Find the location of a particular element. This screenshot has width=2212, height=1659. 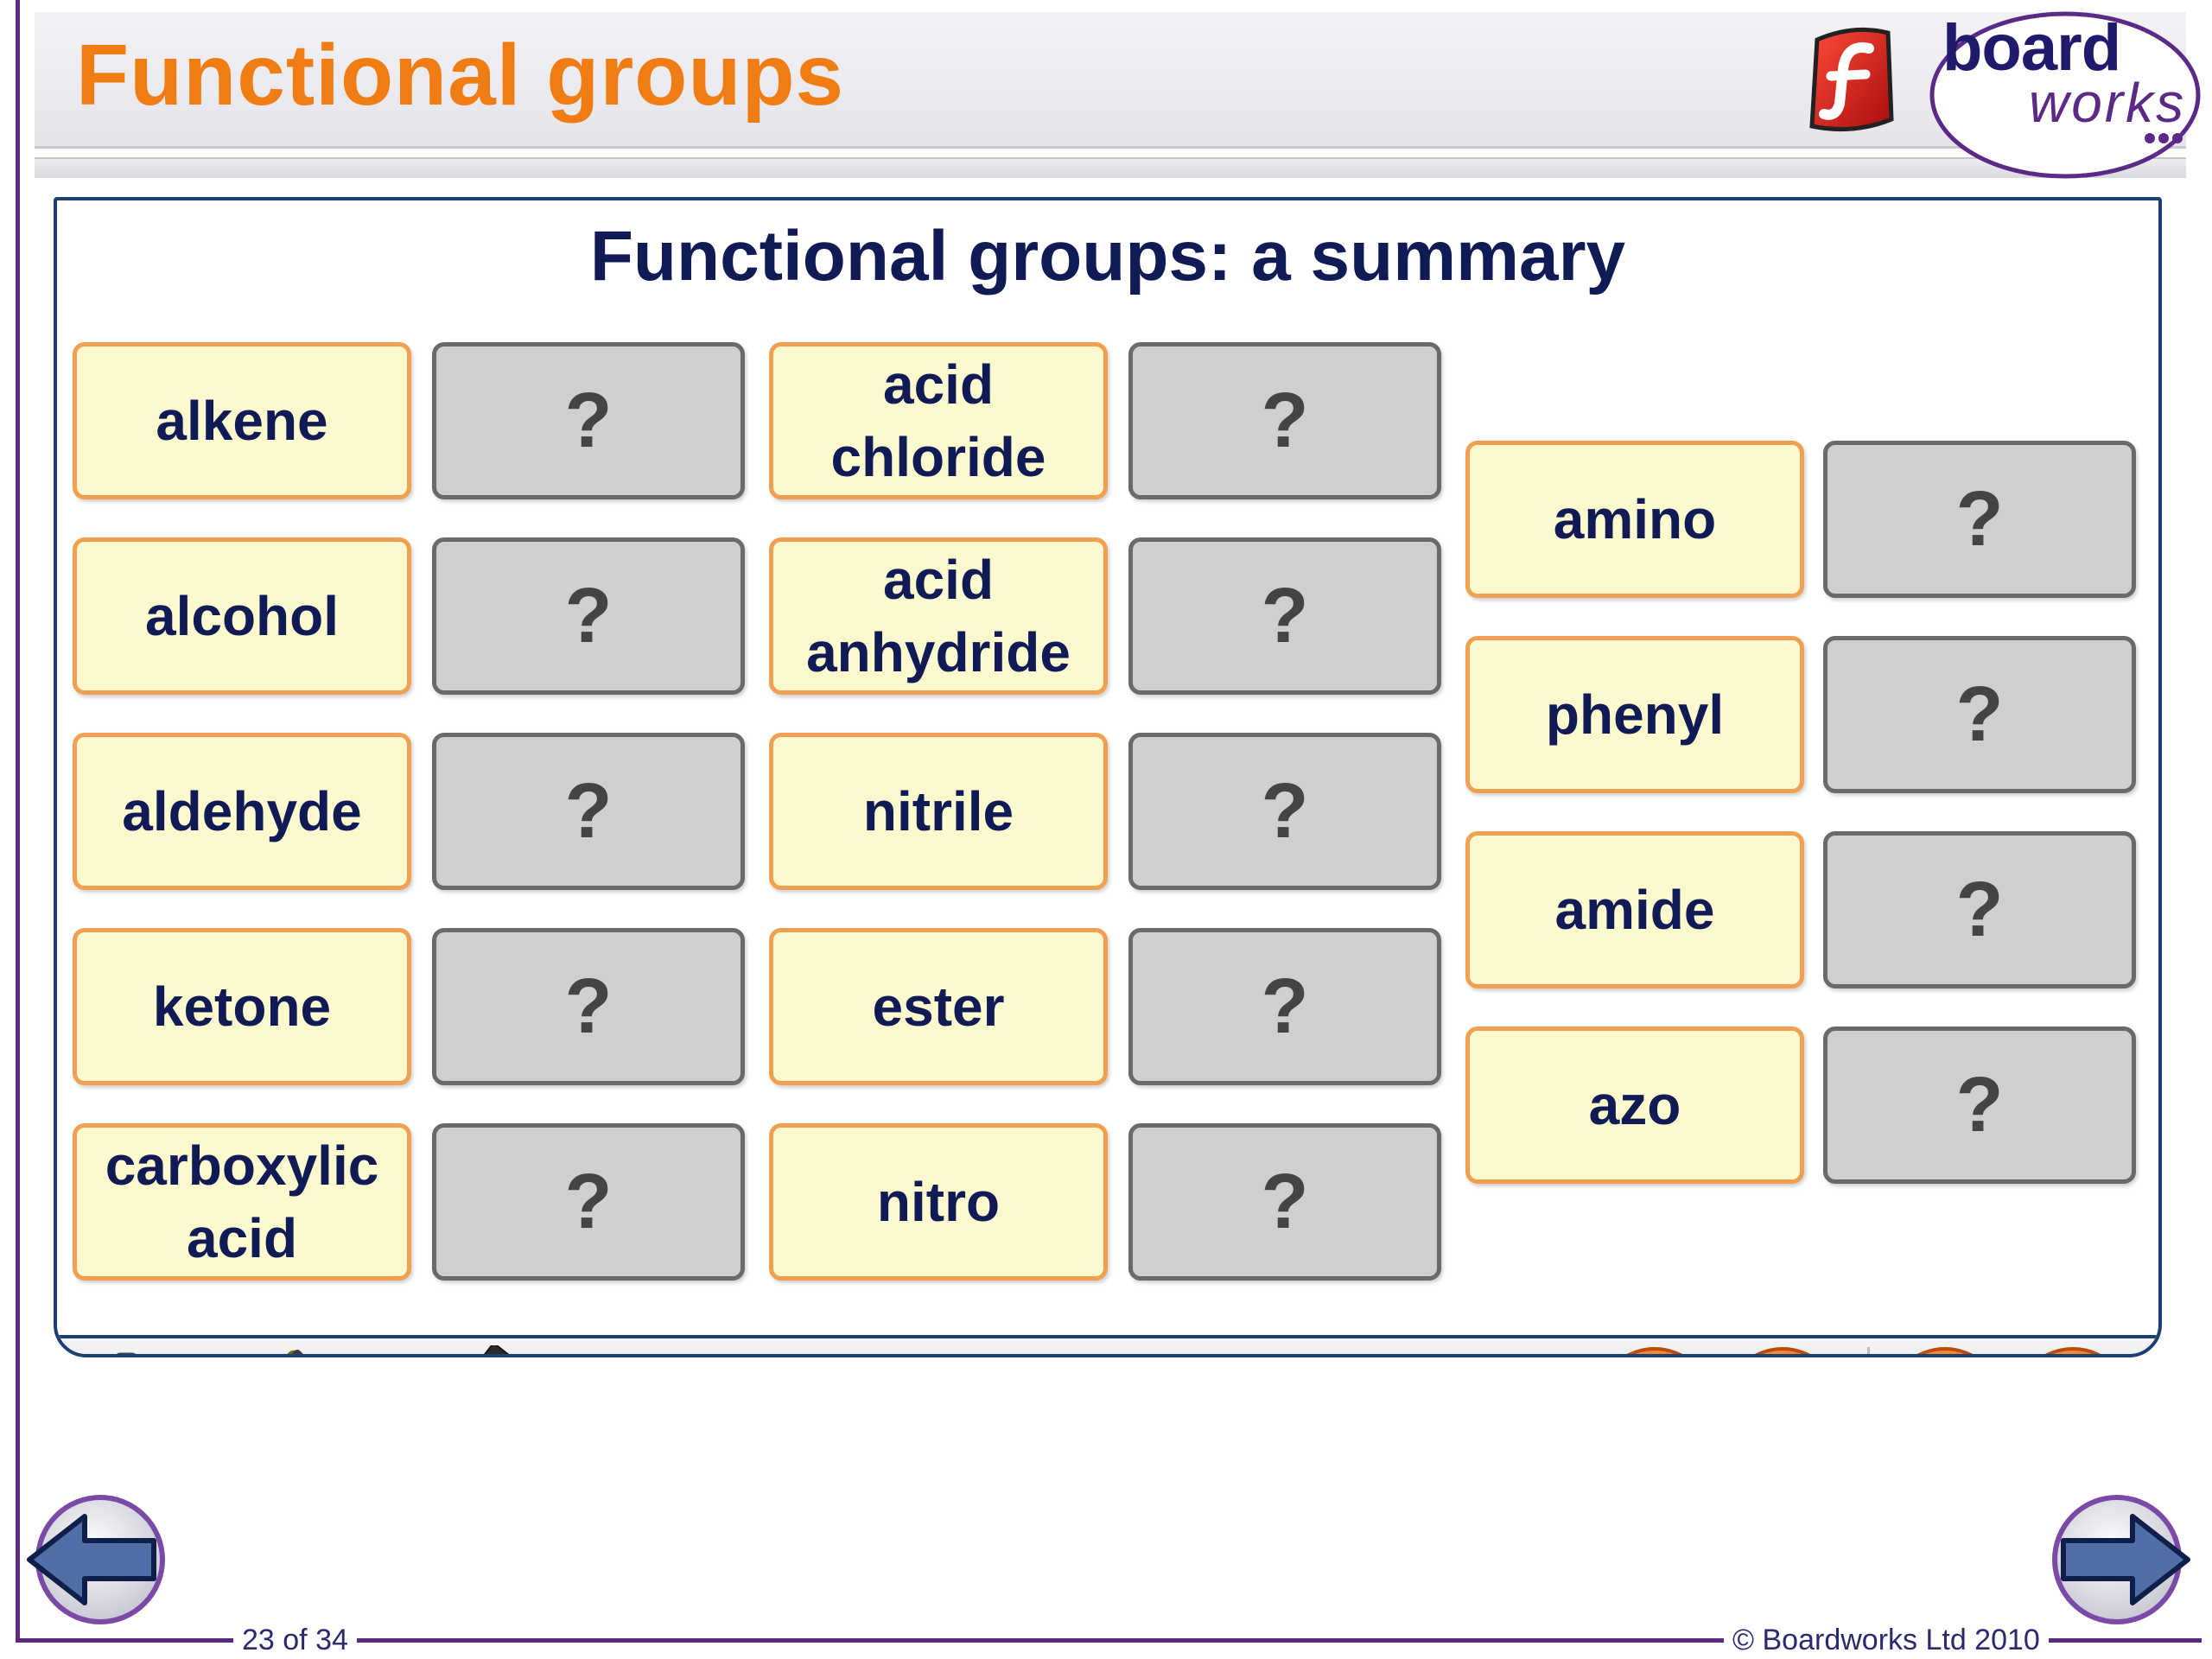

copyright-notice: © Boardworks Ltd 2010 is located at coordinates (1886, 1640).